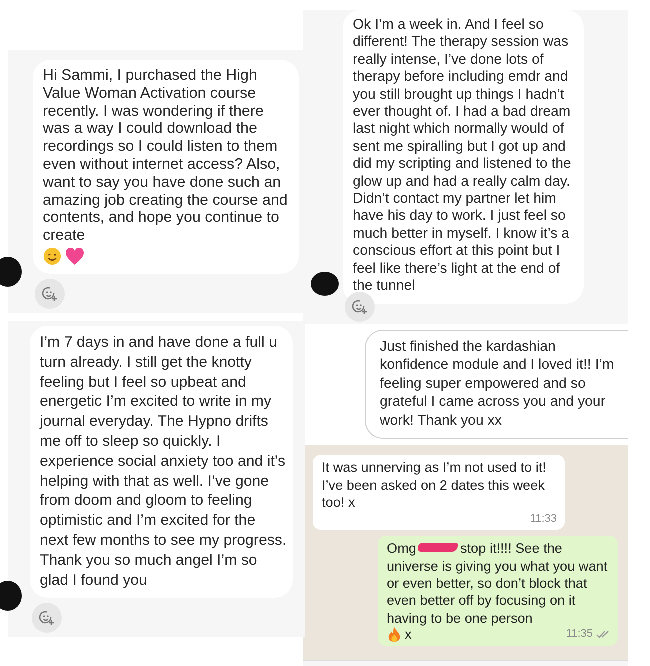 The height and width of the screenshot is (666, 650). I want to click on message-time: 11:33, so click(543, 519).